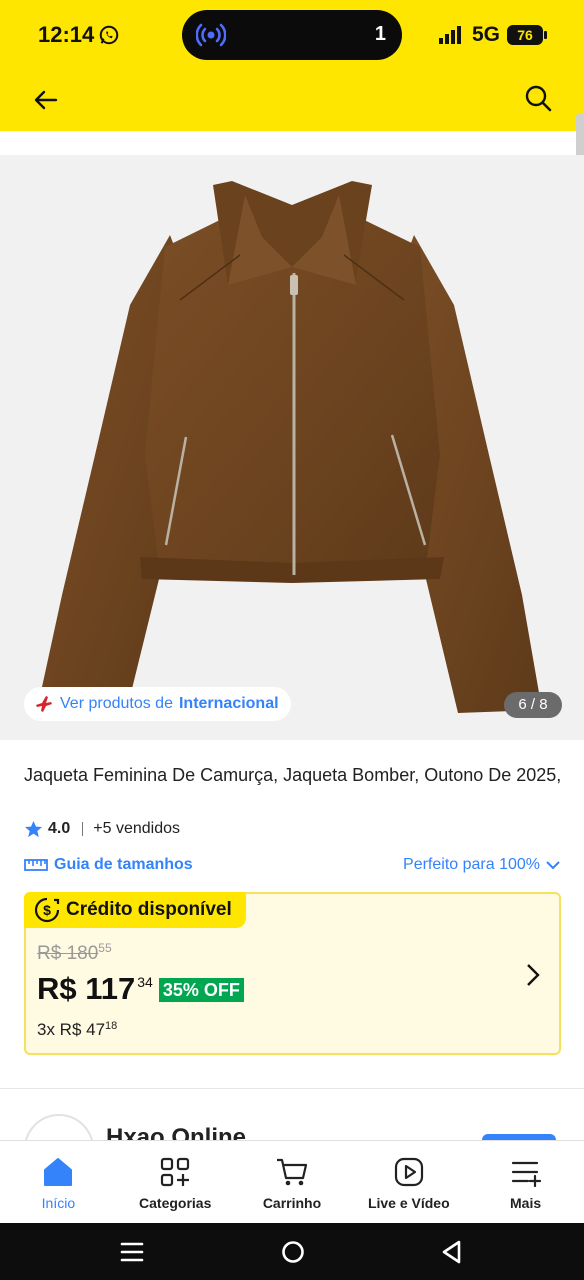  I want to click on credit-coin-icon: $, so click(47, 910).